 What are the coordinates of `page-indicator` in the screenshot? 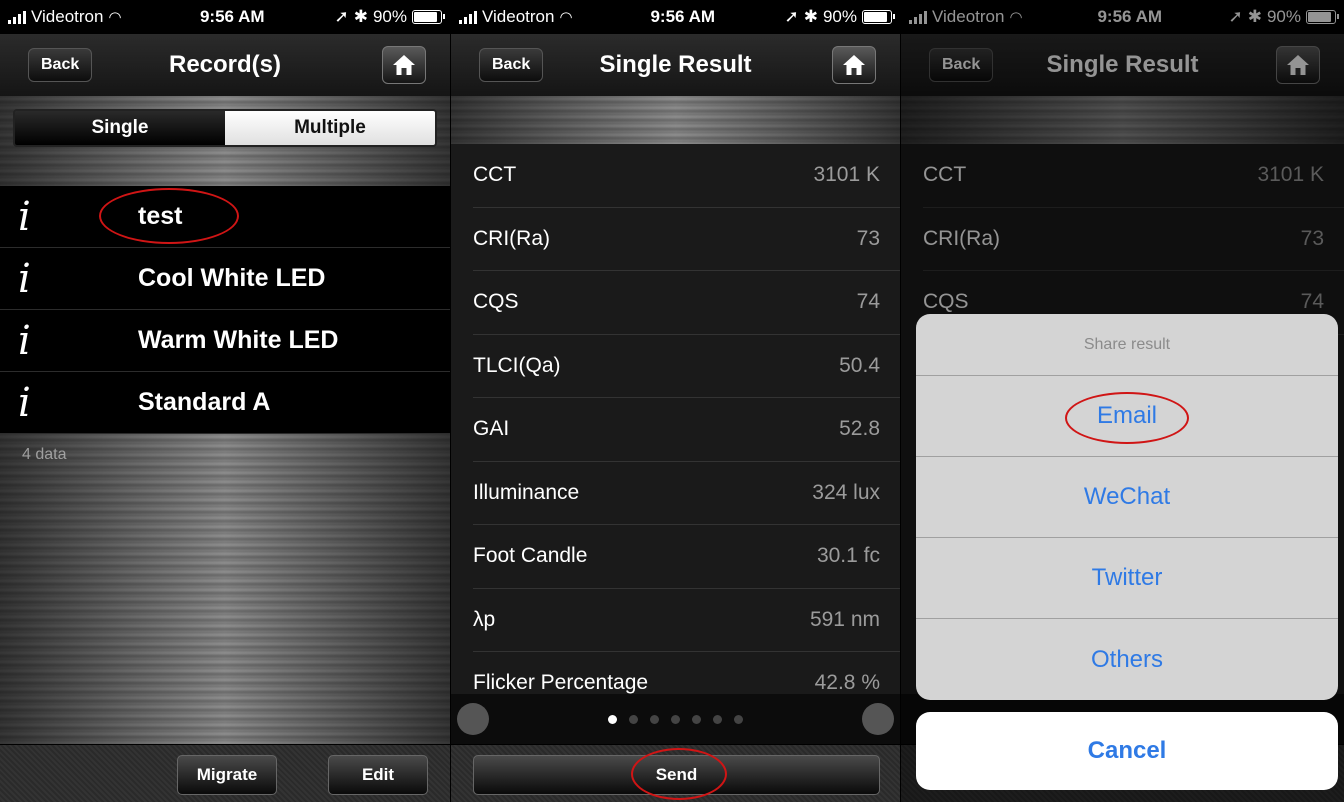 It's located at (675, 719).